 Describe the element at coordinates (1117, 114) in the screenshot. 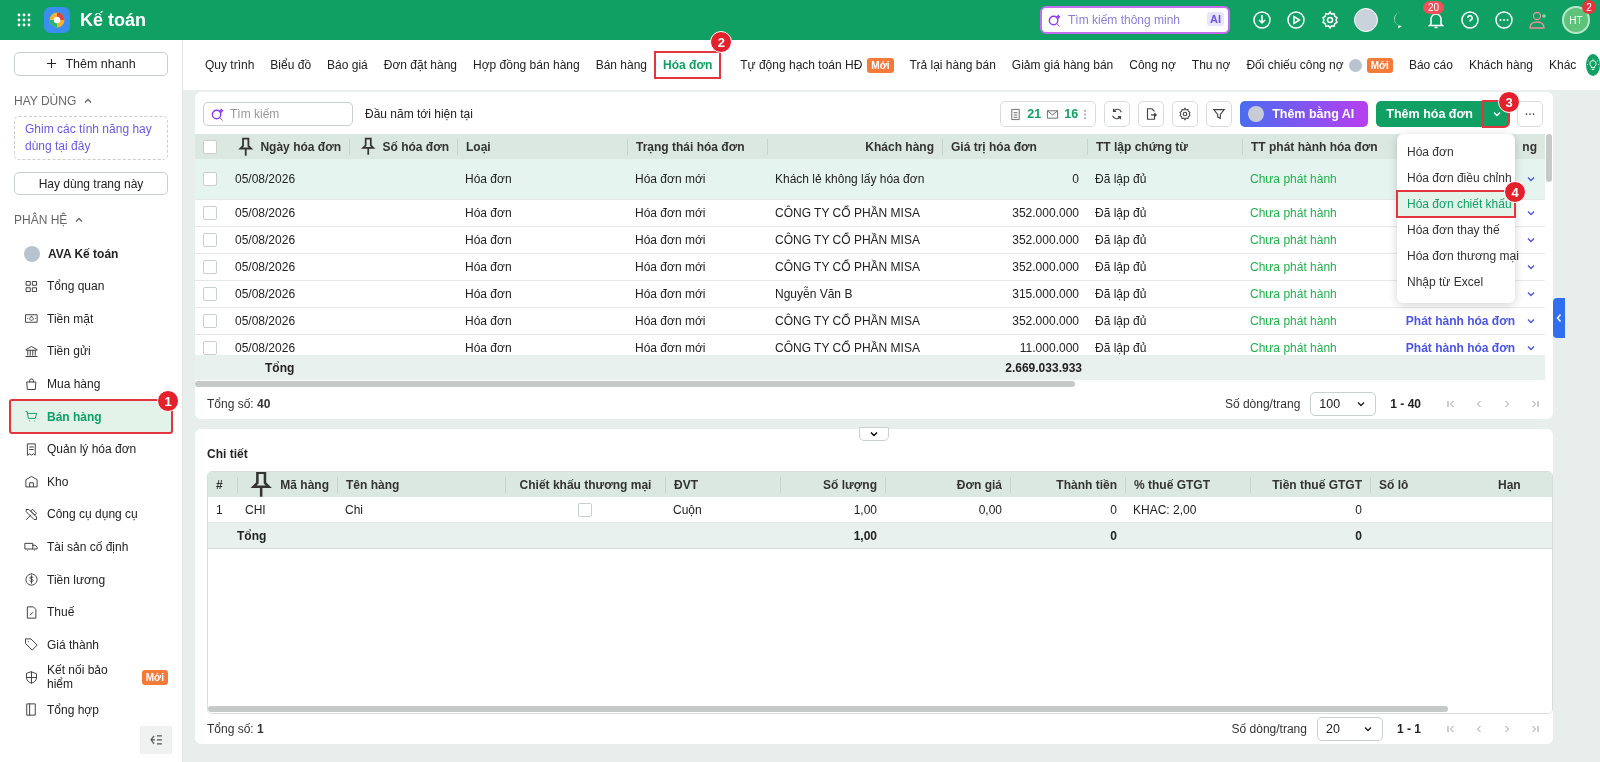

I see `refresh-button` at that location.